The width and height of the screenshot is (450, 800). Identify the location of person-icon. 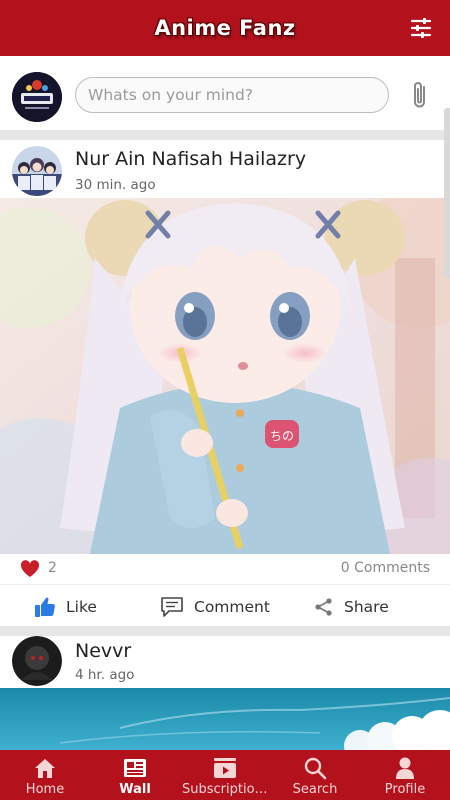
(405, 768).